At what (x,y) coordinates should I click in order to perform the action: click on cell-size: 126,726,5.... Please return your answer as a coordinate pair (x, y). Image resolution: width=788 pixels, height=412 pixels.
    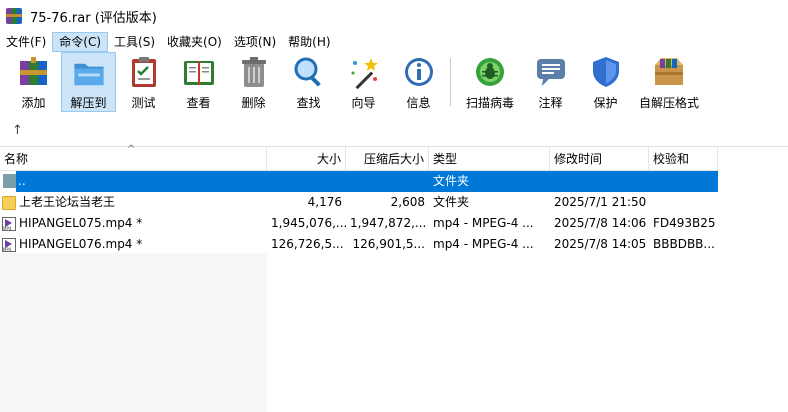
    Looking at the image, I should click on (307, 244).